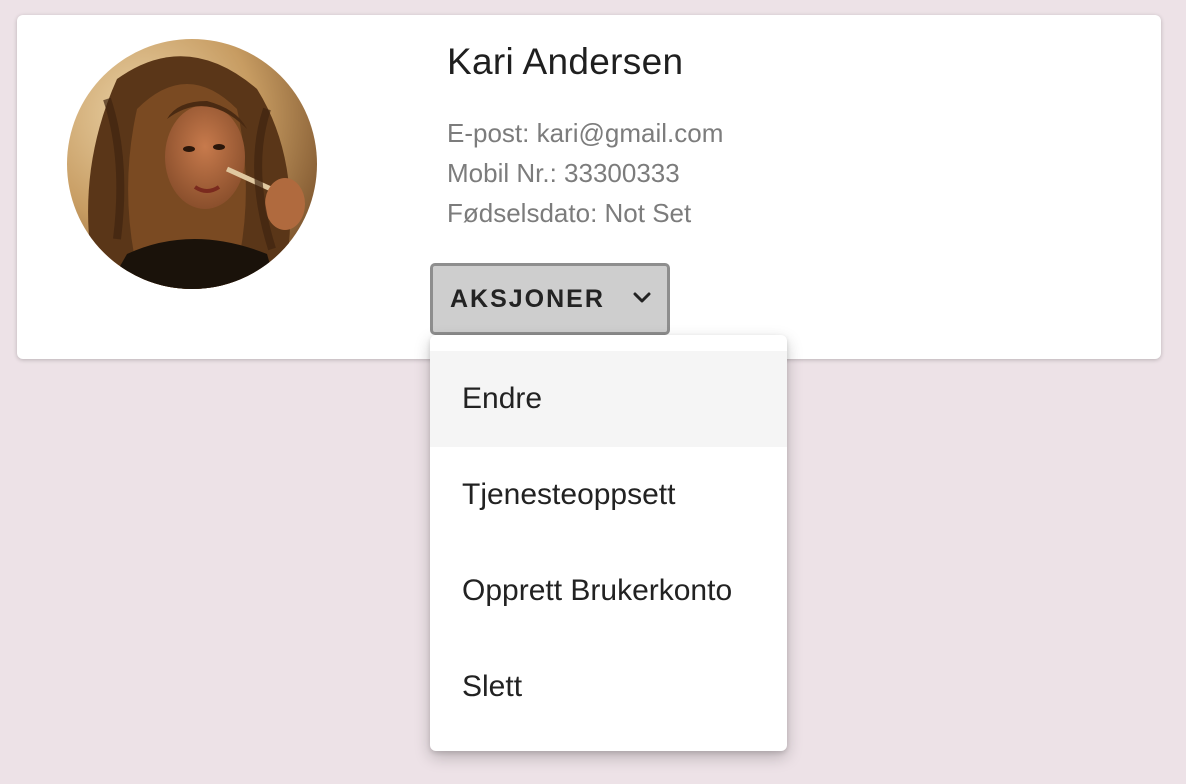 This screenshot has width=1186, height=784. Describe the element at coordinates (569, 213) in the screenshot. I see `dob-text: Fødselsdato: Not Set` at that location.